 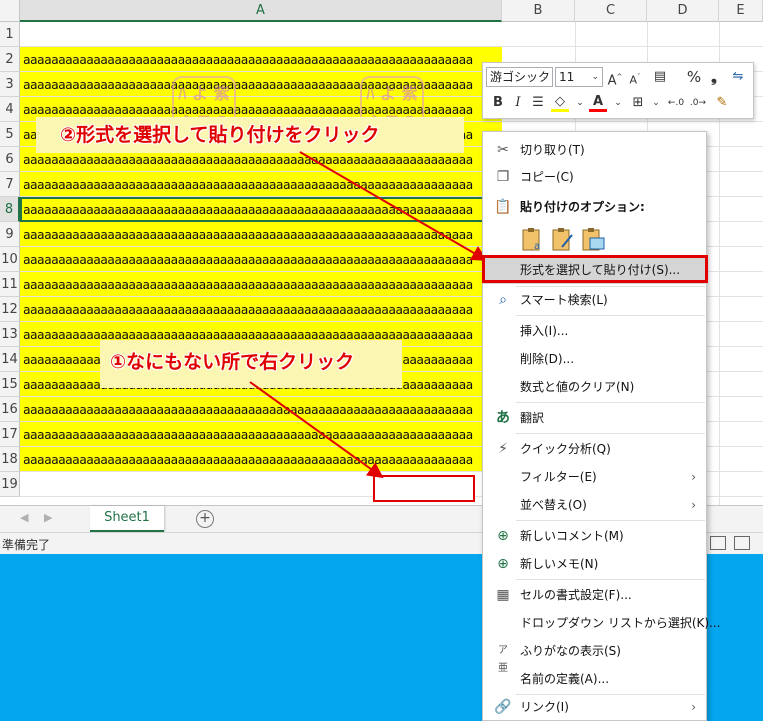 What do you see at coordinates (638, 103) in the screenshot?
I see `borders-icon: ⊞` at bounding box center [638, 103].